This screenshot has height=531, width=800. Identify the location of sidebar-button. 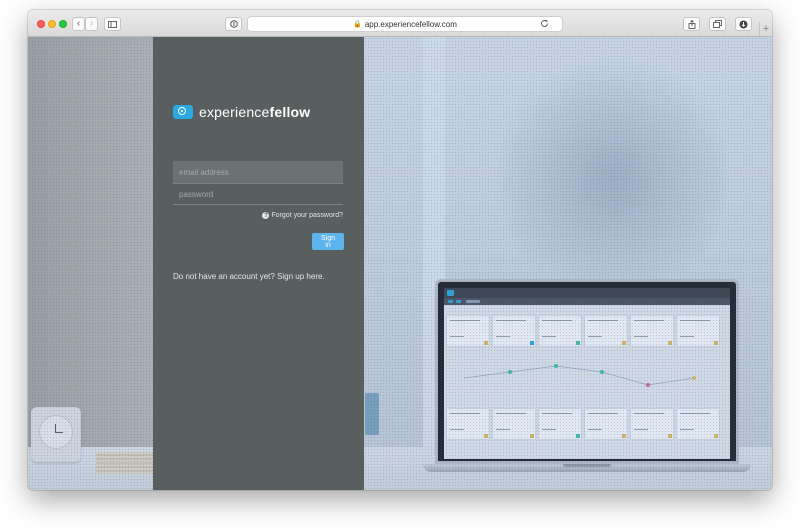
(112, 24).